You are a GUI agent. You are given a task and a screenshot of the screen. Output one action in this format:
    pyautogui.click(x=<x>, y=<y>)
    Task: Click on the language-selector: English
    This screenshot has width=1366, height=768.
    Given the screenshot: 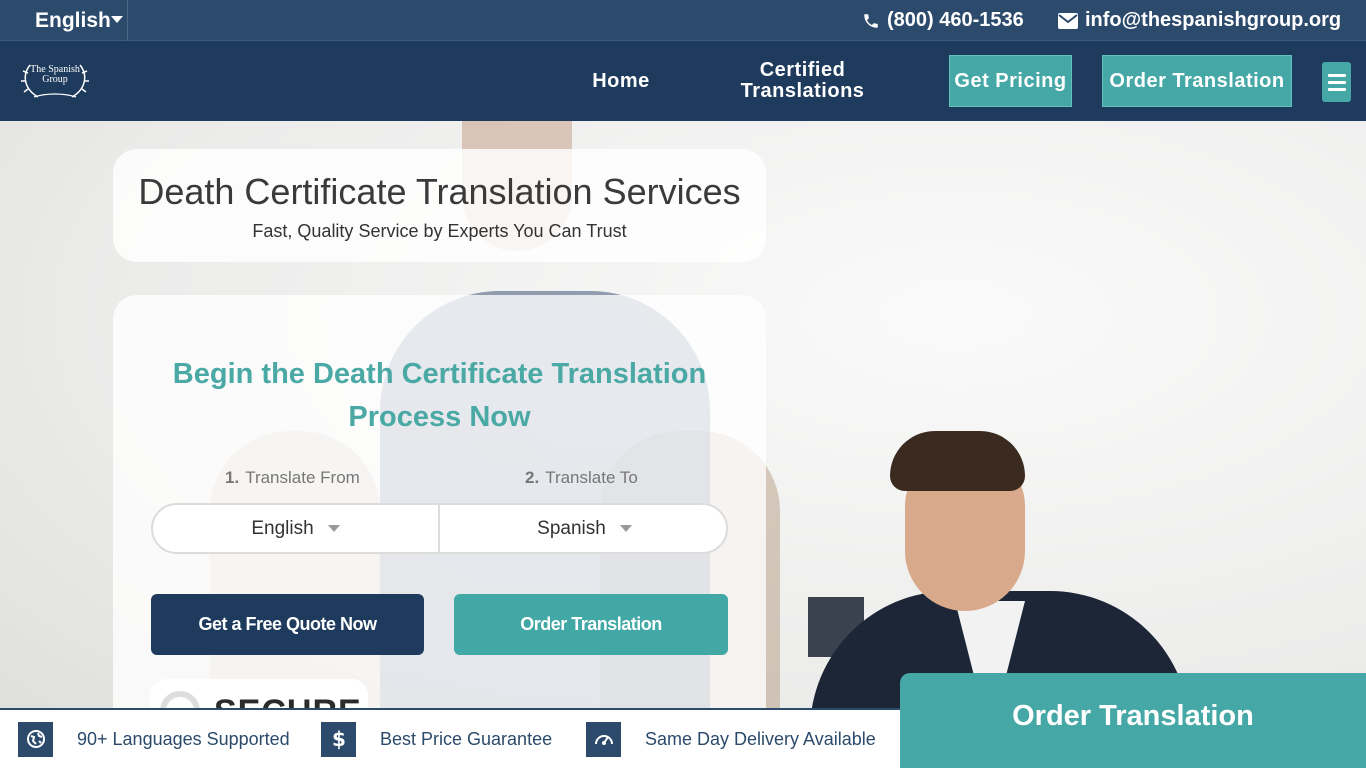 What is the action you would take?
    pyautogui.click(x=64, y=20)
    